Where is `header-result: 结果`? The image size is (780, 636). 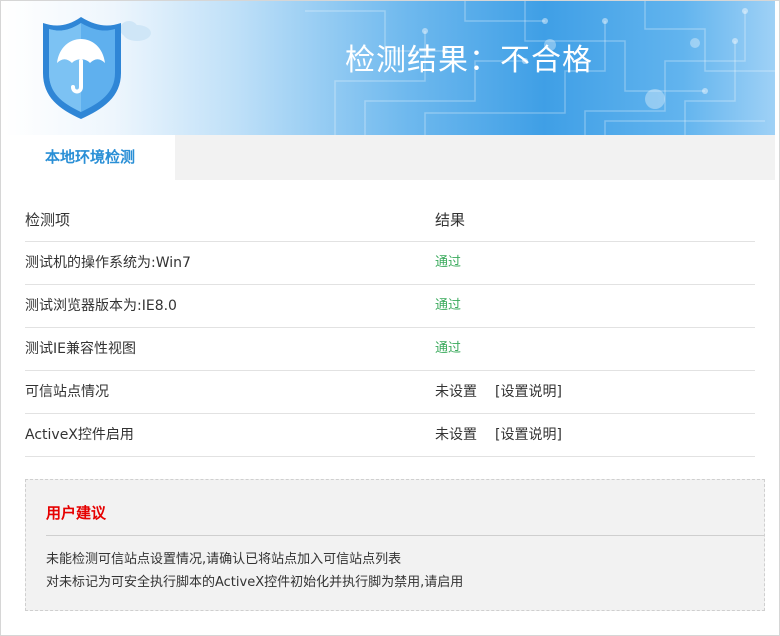
header-result: 结果 is located at coordinates (450, 220).